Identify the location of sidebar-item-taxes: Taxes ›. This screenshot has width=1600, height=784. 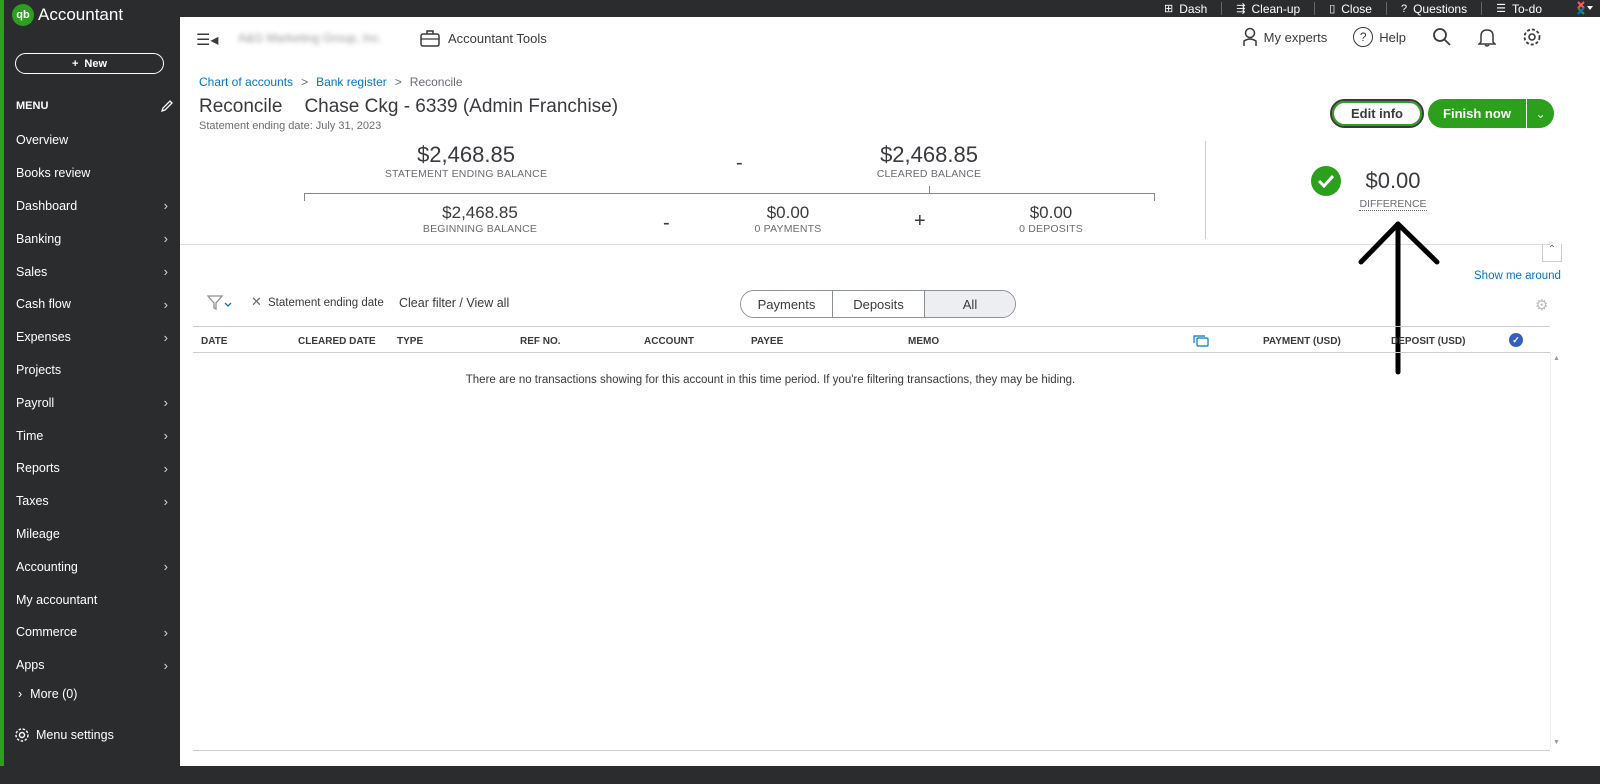
(90, 501).